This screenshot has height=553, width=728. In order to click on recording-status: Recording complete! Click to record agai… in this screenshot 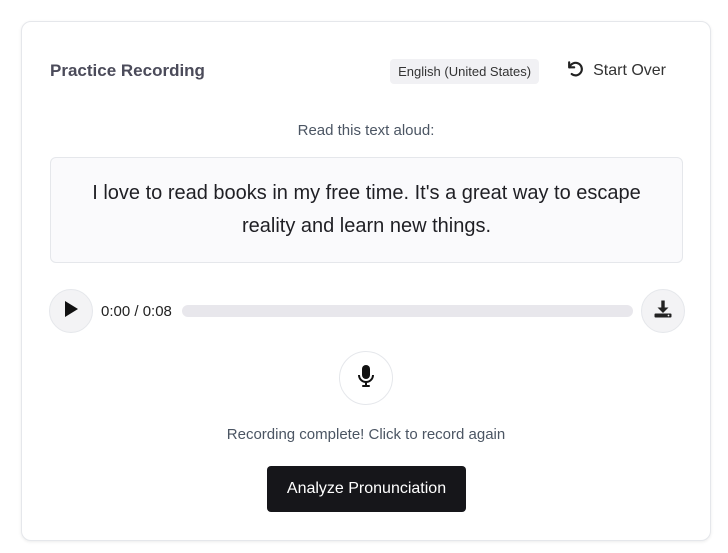, I will do `click(366, 434)`.